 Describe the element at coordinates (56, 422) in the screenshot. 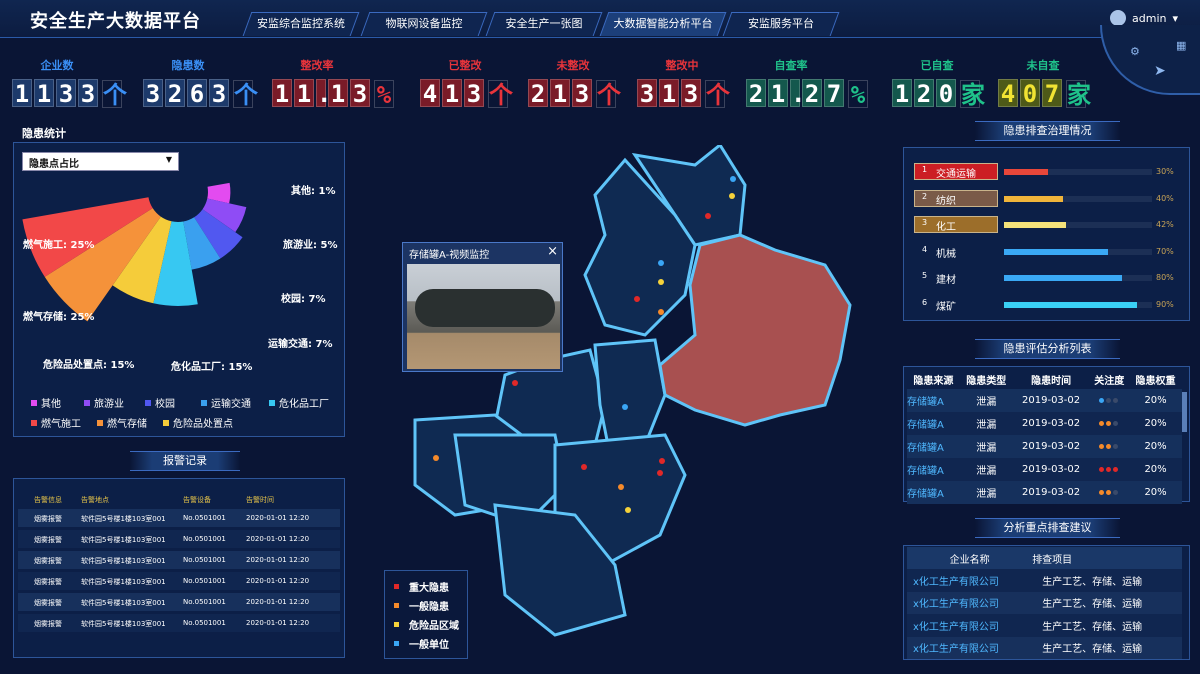

I see `pie-legend-item: 燃气施工` at that location.